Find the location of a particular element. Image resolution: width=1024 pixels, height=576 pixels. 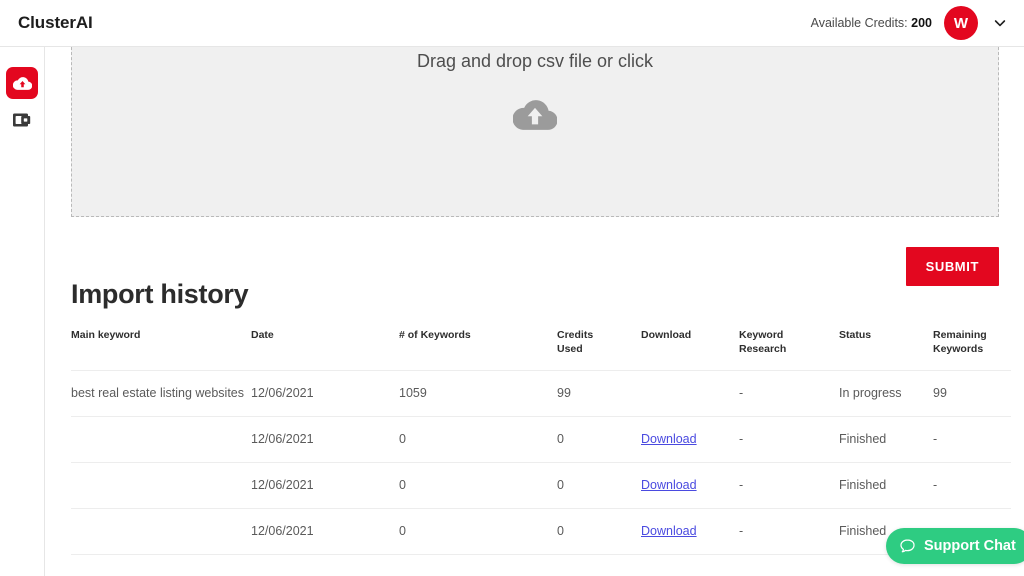

chat-bubble-icon is located at coordinates (907, 546).